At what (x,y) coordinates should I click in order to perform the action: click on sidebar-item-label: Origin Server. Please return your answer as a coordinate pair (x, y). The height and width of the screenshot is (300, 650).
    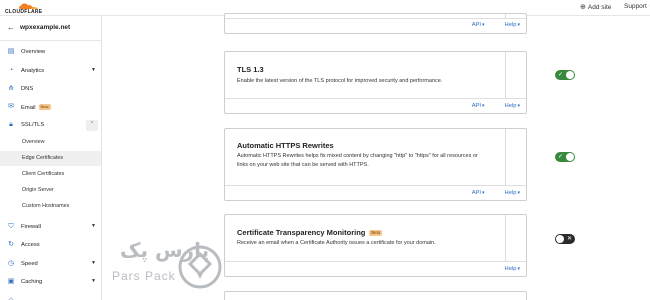
    Looking at the image, I should click on (38, 190).